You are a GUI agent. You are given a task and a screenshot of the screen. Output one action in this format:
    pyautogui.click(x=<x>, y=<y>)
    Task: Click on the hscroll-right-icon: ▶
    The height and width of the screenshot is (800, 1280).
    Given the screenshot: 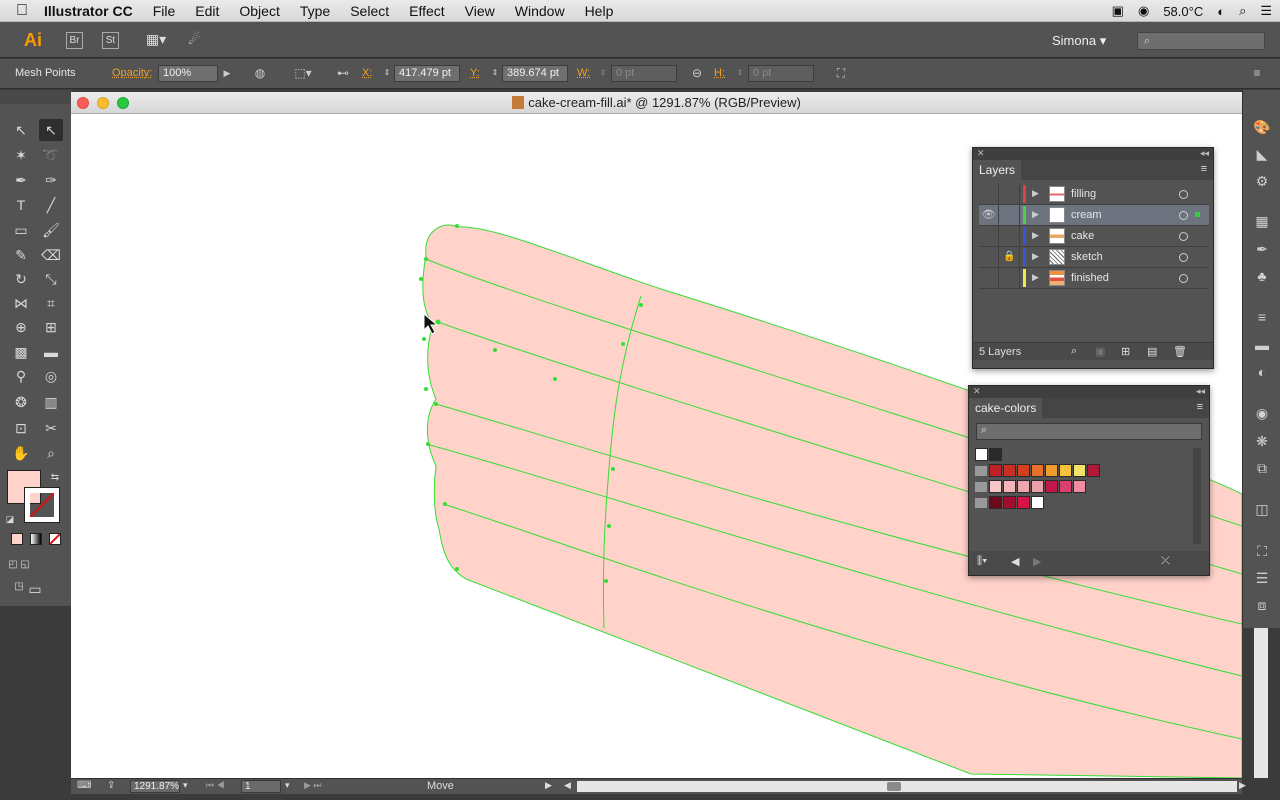 What is the action you would take?
    pyautogui.click(x=1242, y=785)
    